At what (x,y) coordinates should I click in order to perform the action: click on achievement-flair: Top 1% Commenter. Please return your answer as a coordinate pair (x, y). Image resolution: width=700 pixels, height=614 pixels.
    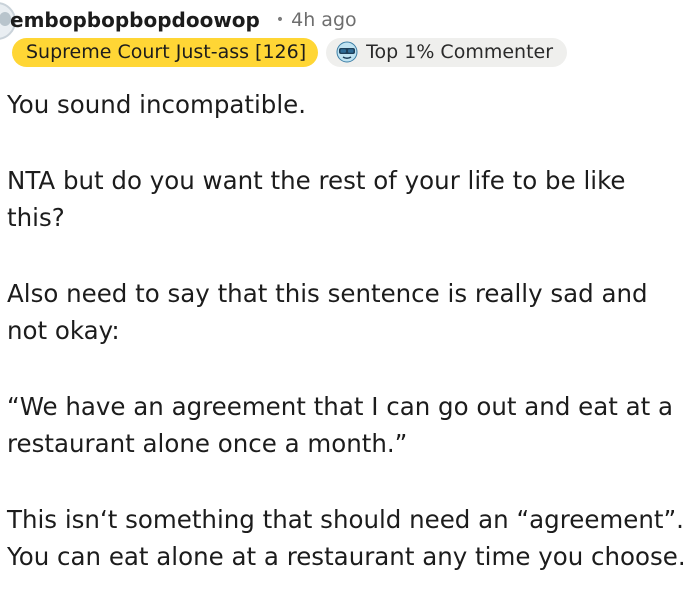
    Looking at the image, I should click on (447, 52).